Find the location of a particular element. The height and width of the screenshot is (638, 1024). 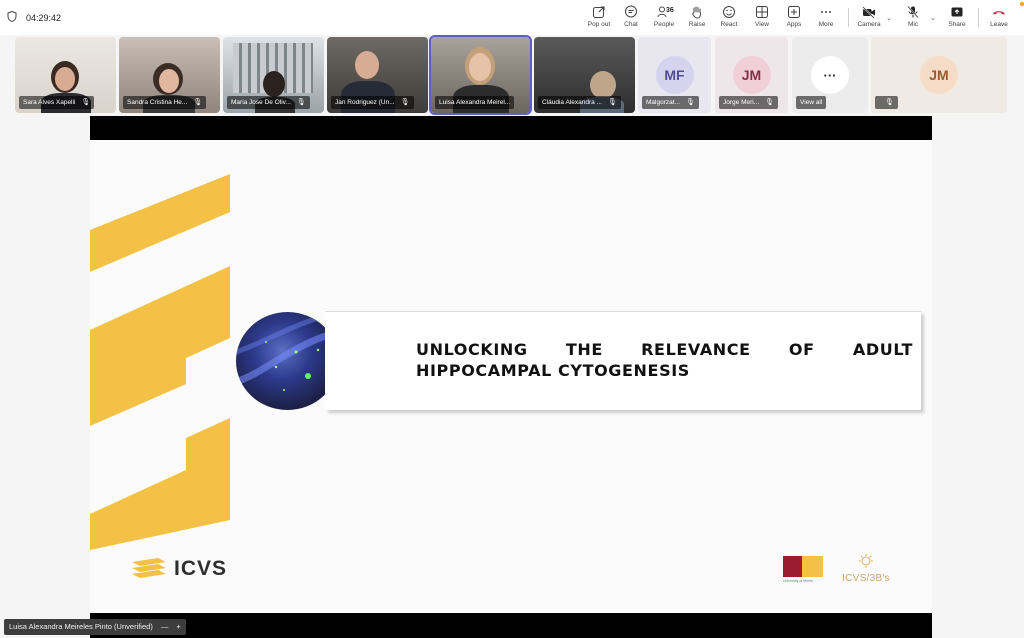

slide-decorative-shape is located at coordinates (160, 362).